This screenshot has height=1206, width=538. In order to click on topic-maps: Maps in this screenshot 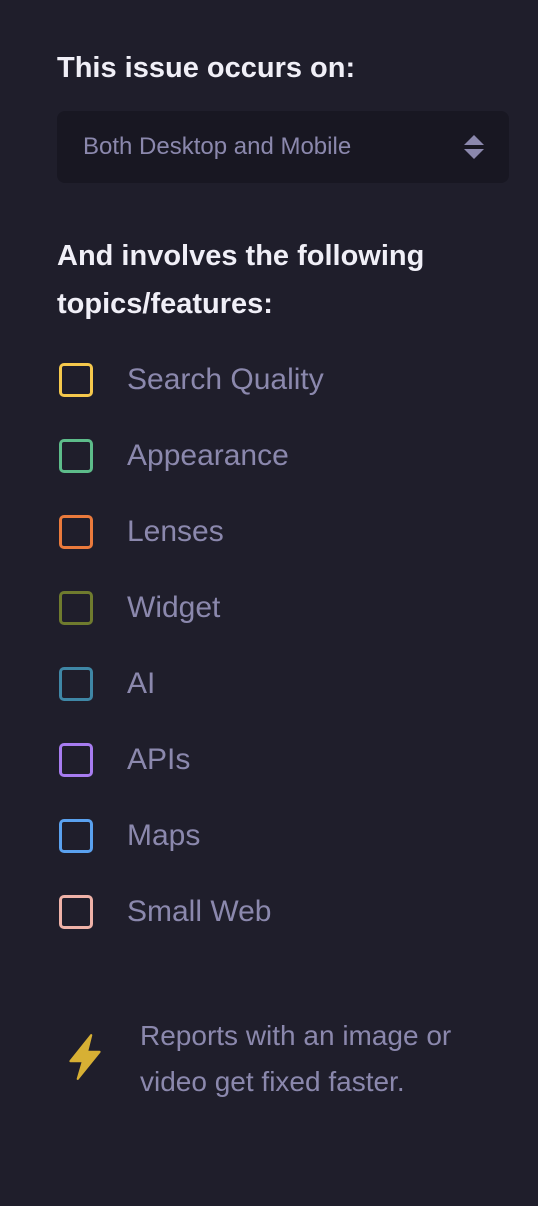, I will do `click(191, 855)`.